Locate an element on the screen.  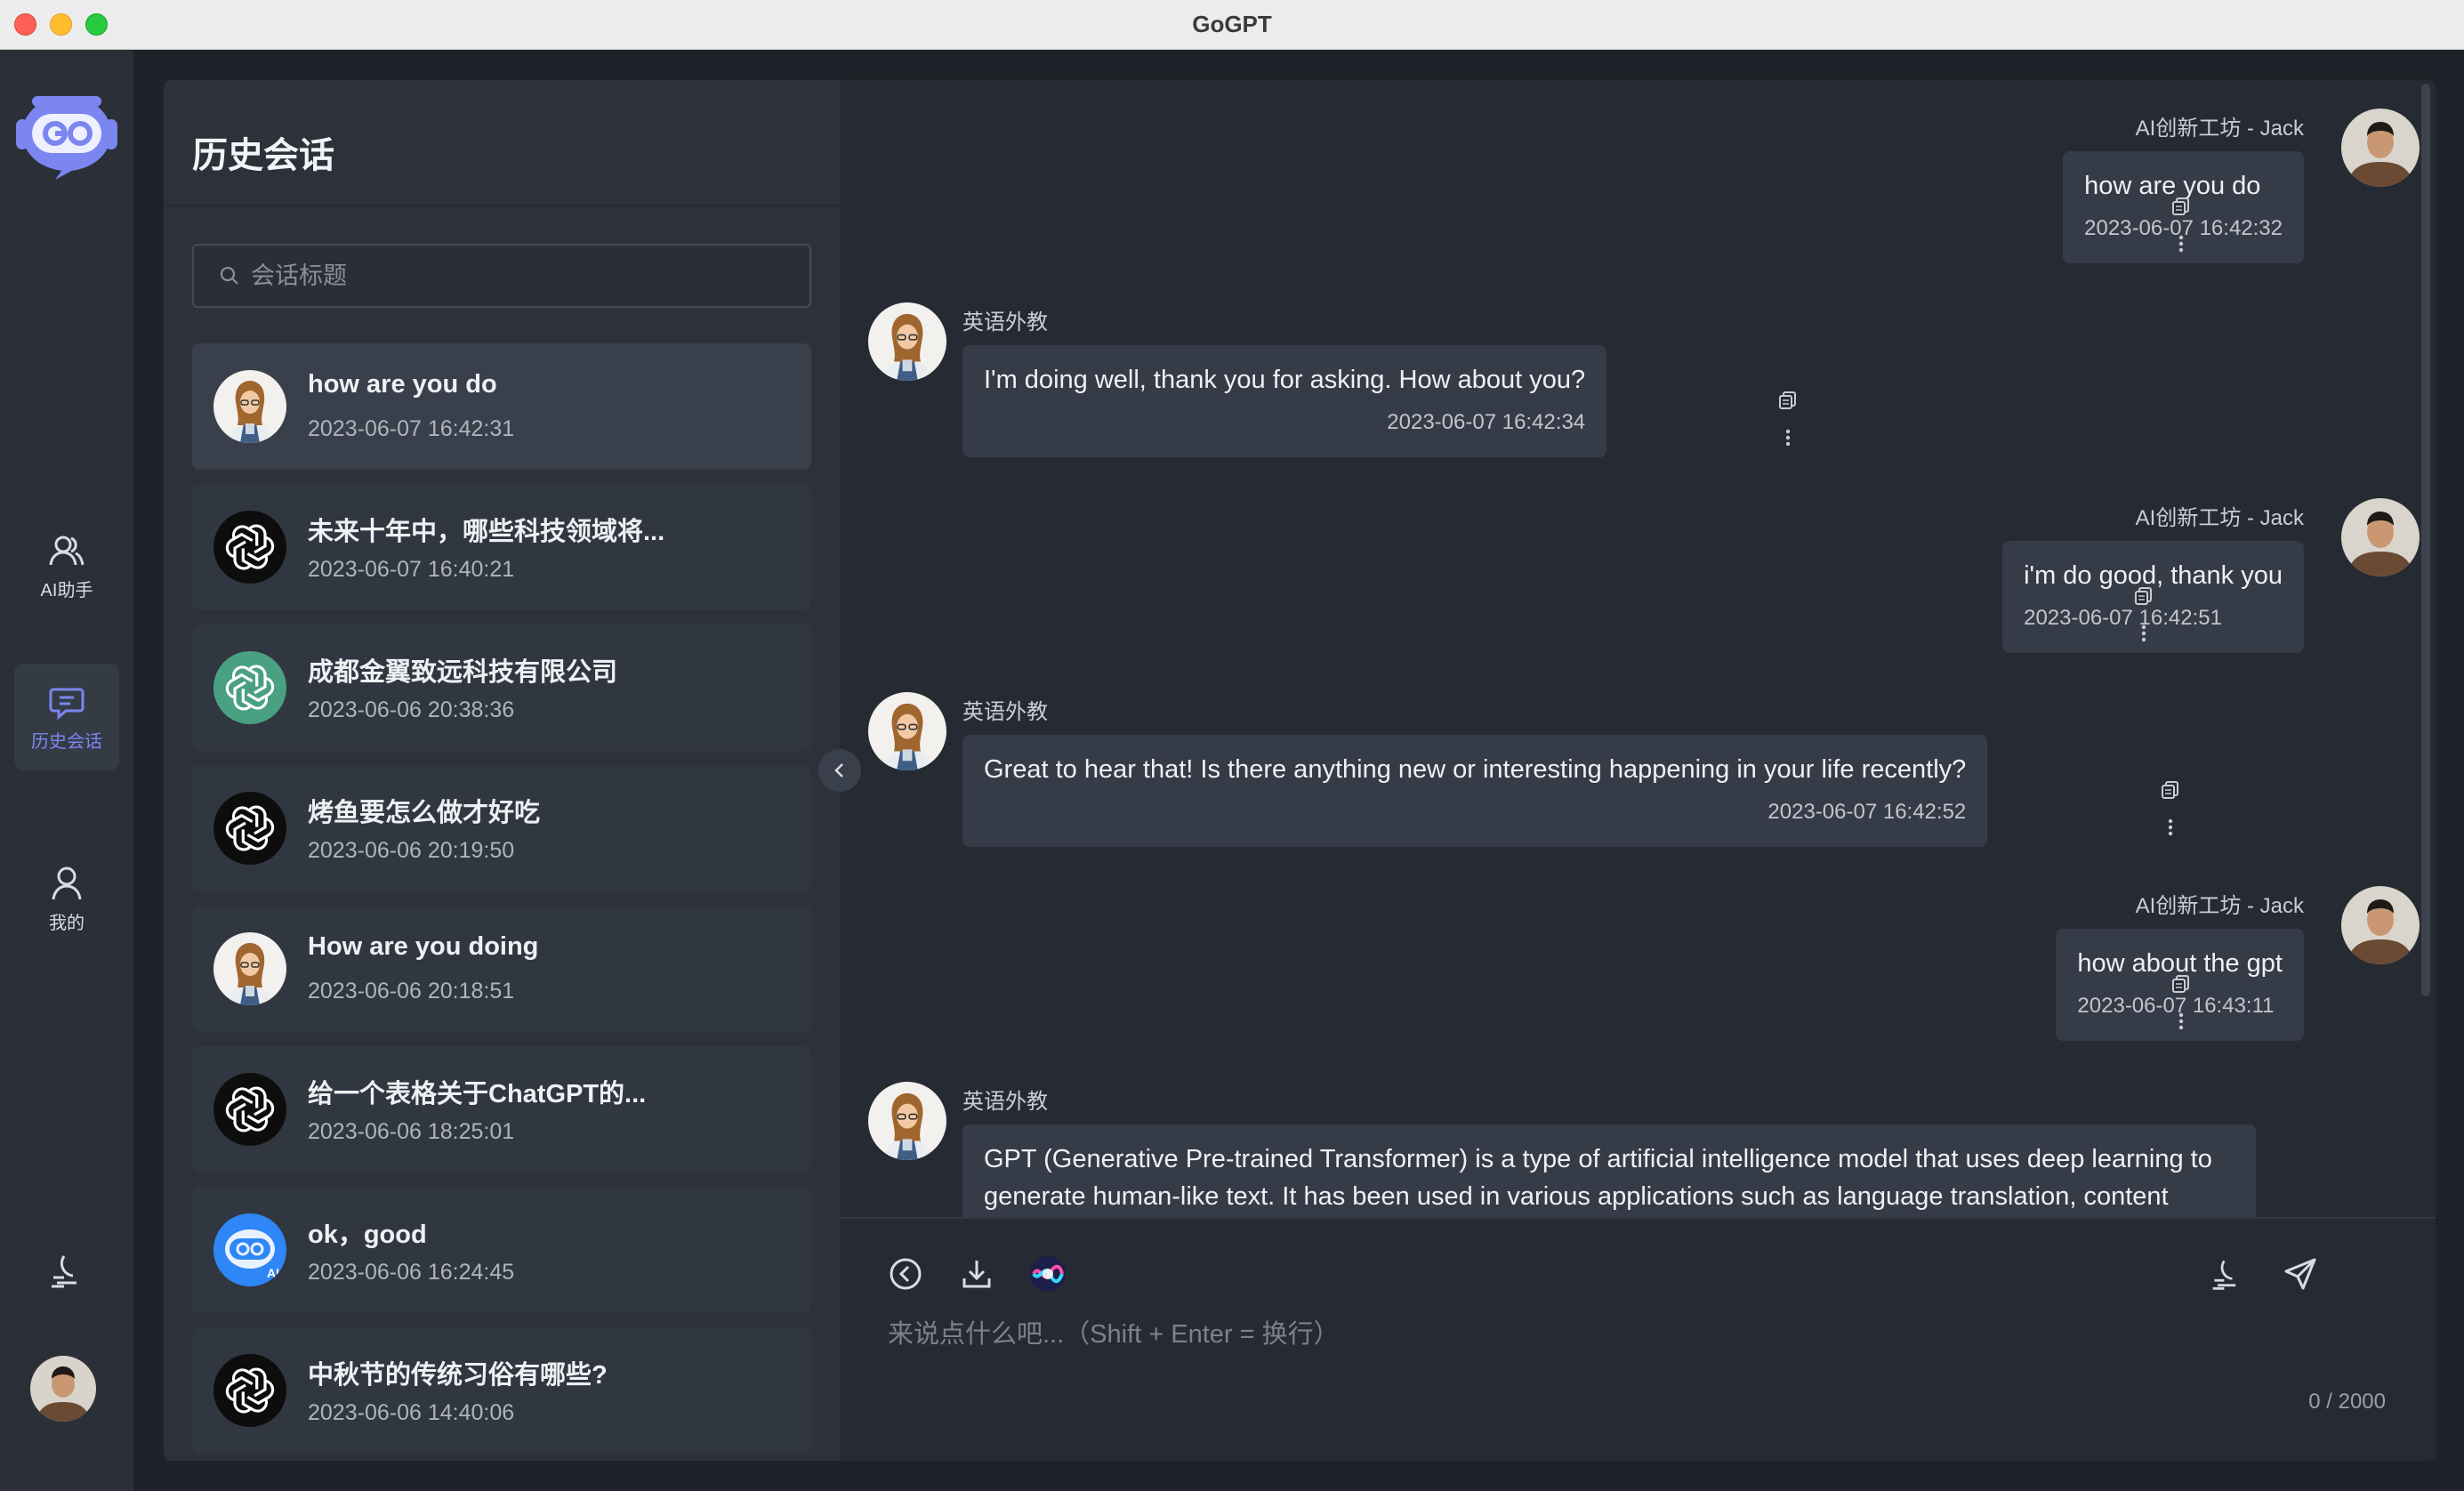
chat-scrollbar is located at coordinates (2426, 540).